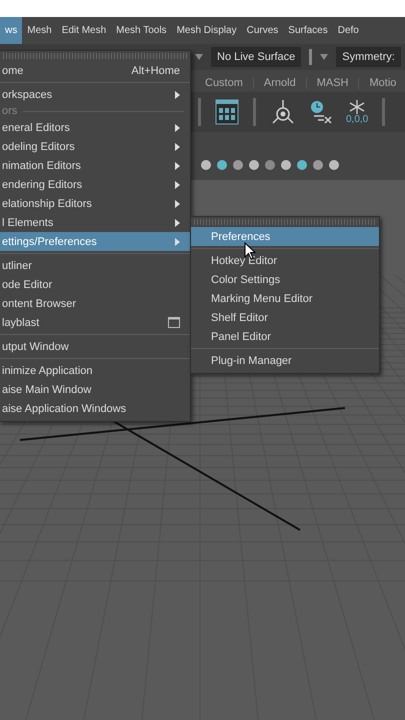 This screenshot has height=720, width=405. Describe the element at coordinates (95, 322) in the screenshot. I see `menu-item: layblast` at that location.